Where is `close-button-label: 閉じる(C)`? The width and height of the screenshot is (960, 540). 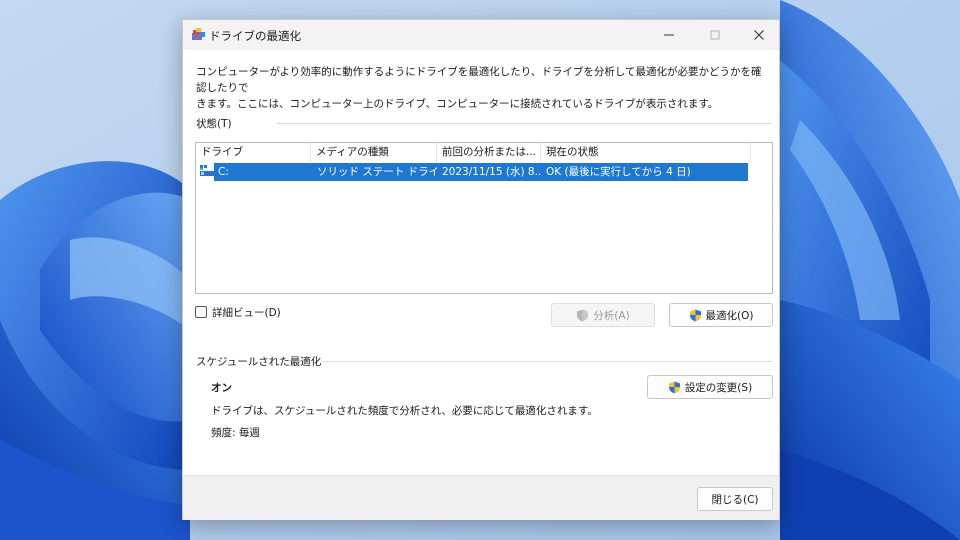 close-button-label: 閉じる(C) is located at coordinates (735, 499).